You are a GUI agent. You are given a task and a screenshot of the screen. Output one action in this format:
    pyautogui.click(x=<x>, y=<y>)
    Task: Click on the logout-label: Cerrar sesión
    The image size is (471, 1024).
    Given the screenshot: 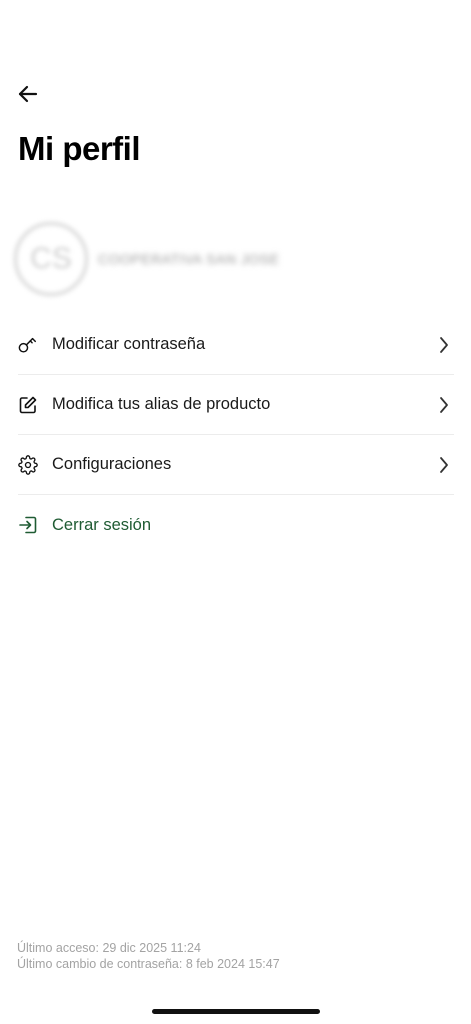 What is the action you would take?
    pyautogui.click(x=102, y=524)
    